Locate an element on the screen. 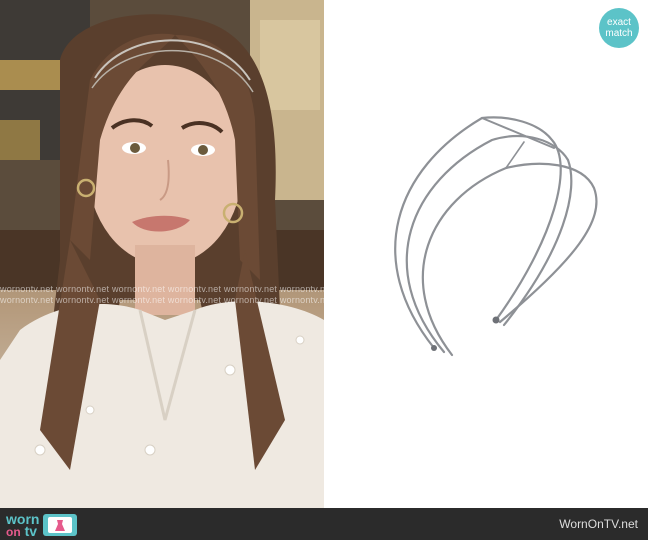  watermark-text-1: wornontv.net is located at coordinates (27, 289).